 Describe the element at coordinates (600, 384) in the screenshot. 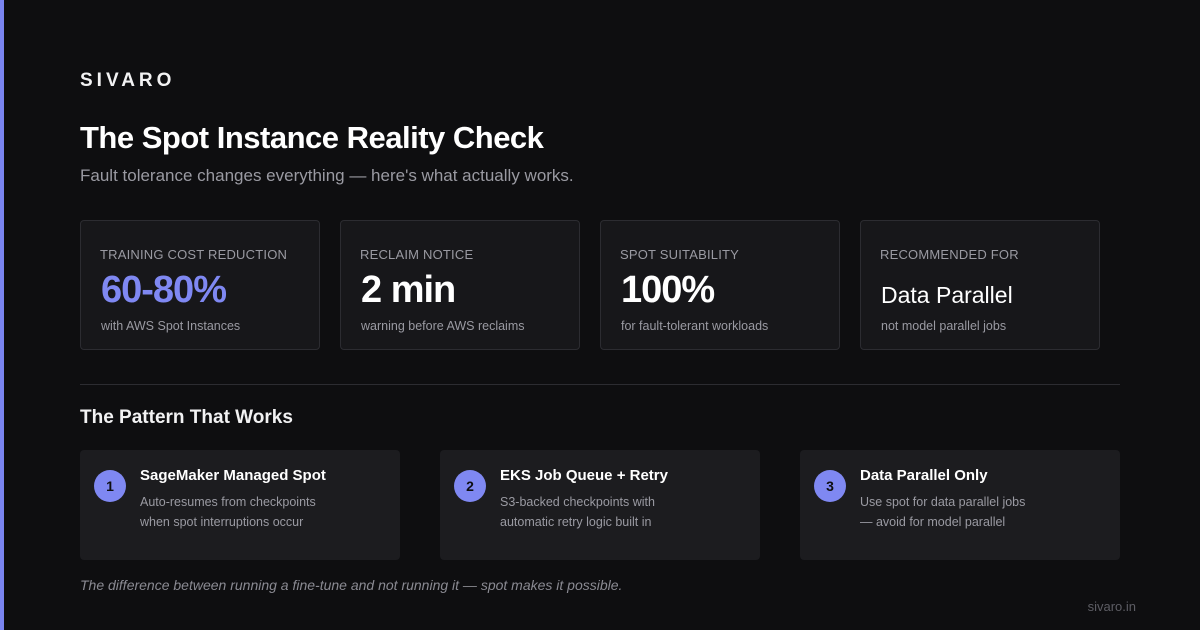

I see `section-divider` at that location.